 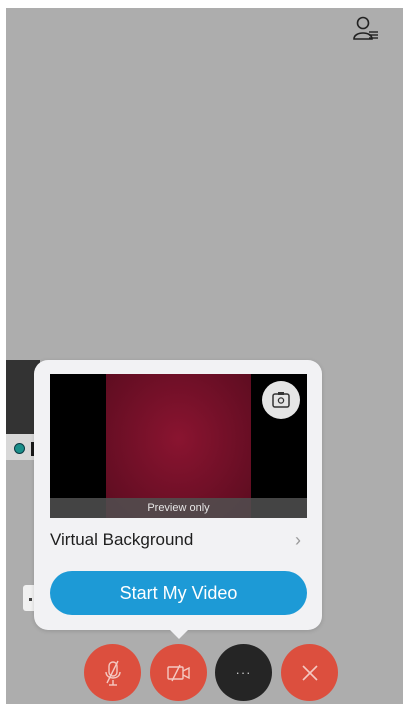 I want to click on preview-caption: Preview only, so click(x=178, y=508).